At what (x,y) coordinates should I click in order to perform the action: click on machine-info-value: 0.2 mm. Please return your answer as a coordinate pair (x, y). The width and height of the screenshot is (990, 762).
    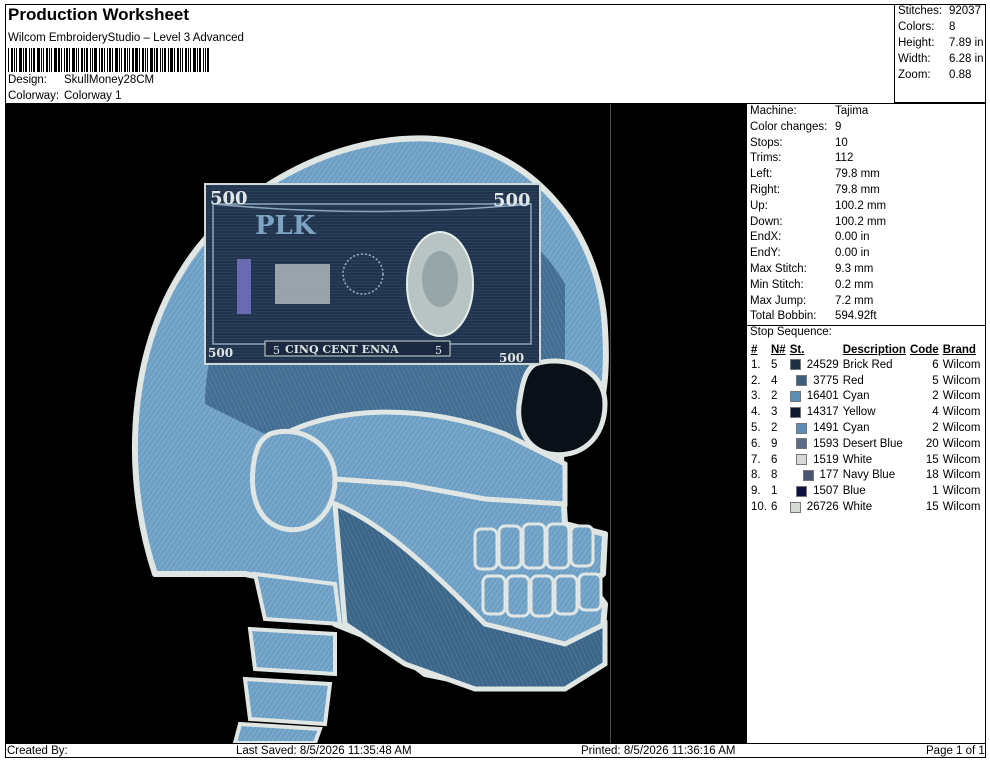
    Looking at the image, I should click on (854, 284).